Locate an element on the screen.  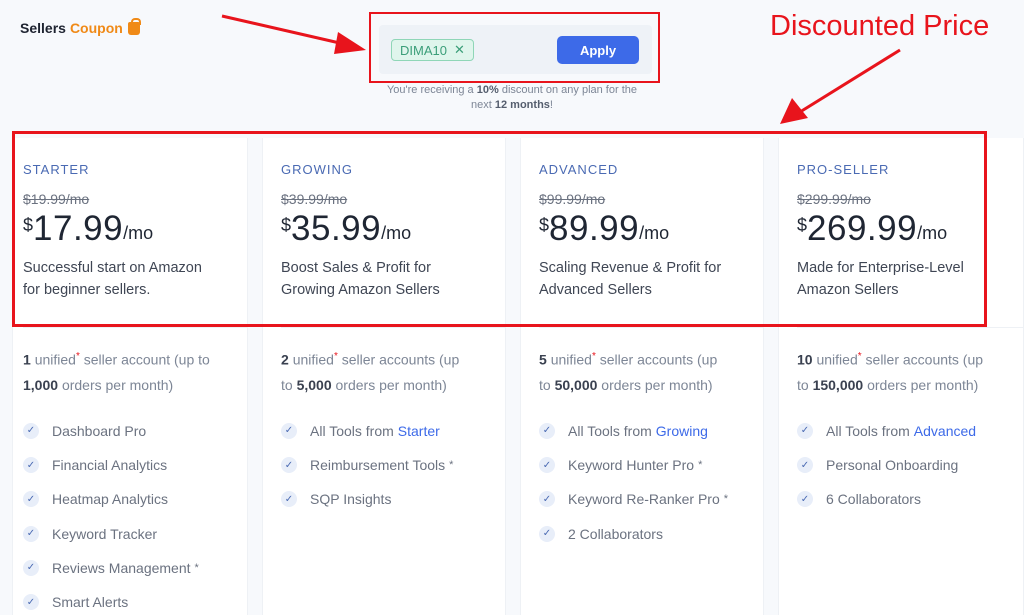
feature-item: ✓ Financial Analytics is located at coordinates (135, 465).